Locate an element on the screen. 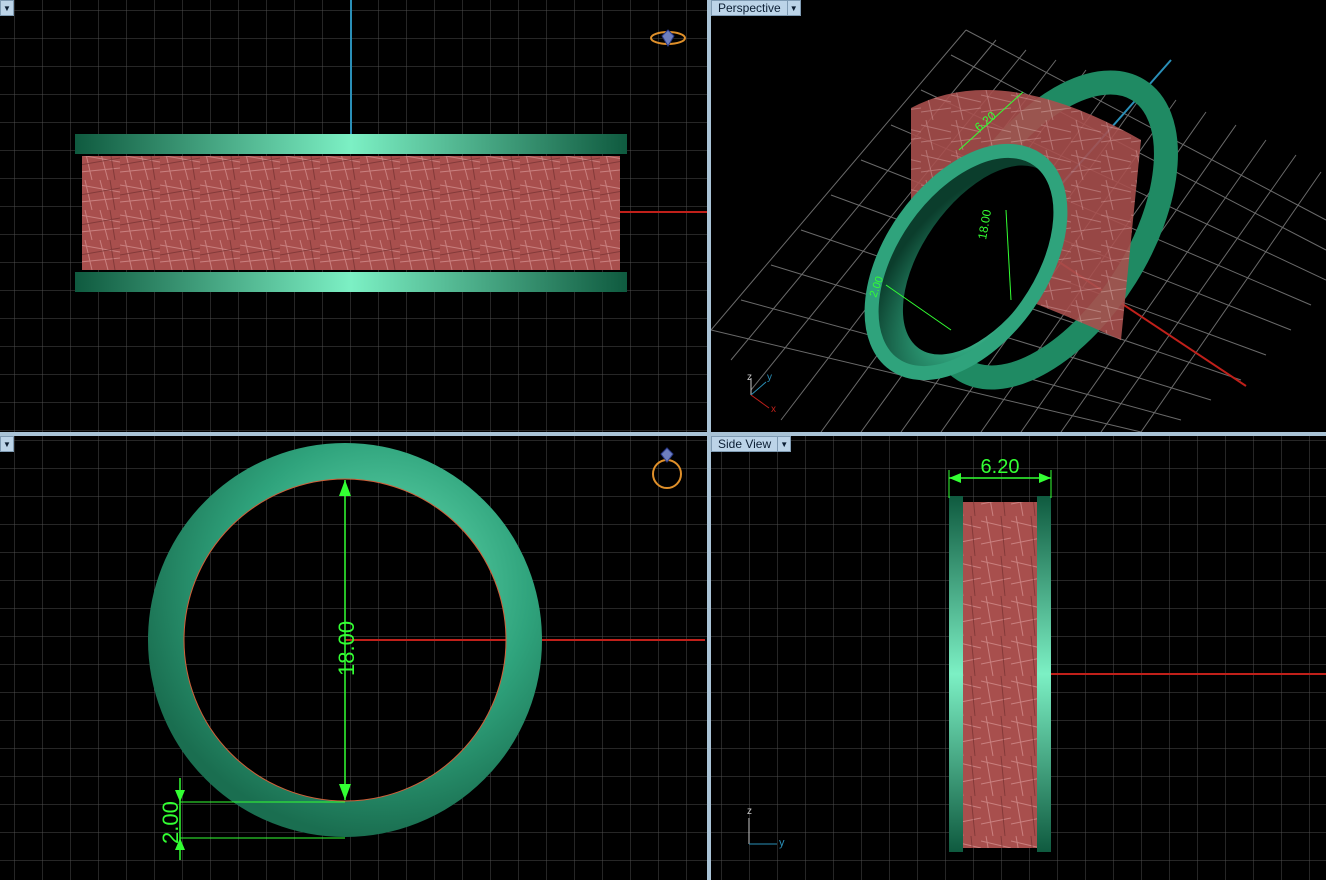 The height and width of the screenshot is (880, 1326). viewport-label-perspective: Perspective is located at coordinates (749, 8).